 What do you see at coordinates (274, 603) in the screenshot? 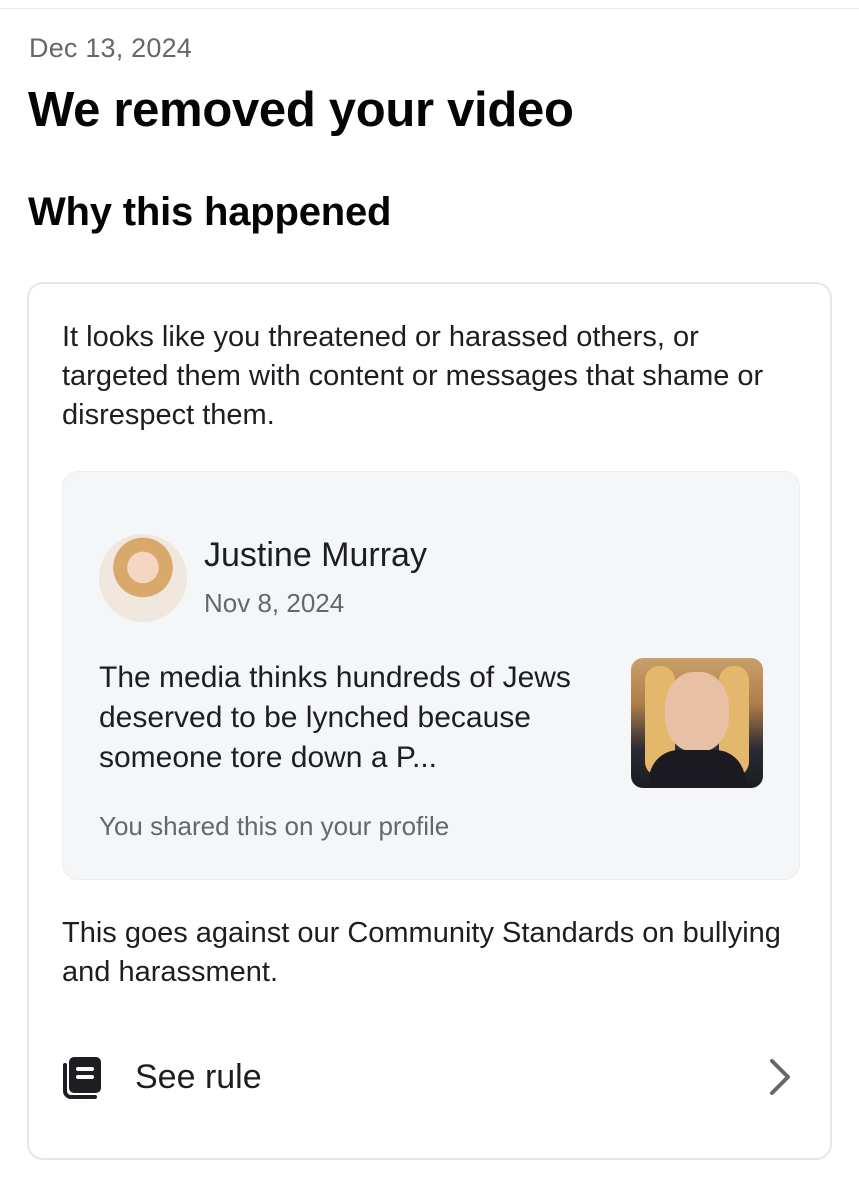
I see `post-date: Nov 8, 2024` at bounding box center [274, 603].